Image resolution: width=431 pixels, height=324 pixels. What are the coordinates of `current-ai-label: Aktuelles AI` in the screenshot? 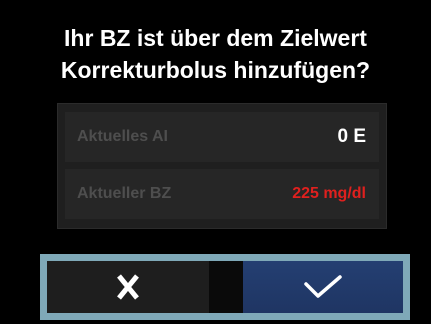 It's located at (122, 136).